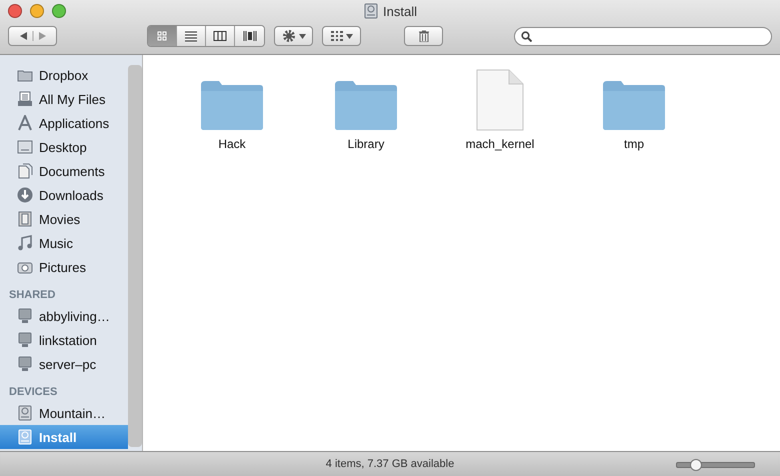 Image resolution: width=780 pixels, height=476 pixels. Describe the element at coordinates (390, 464) in the screenshot. I see `status-text: 4 items, 7.37 GB available` at that location.